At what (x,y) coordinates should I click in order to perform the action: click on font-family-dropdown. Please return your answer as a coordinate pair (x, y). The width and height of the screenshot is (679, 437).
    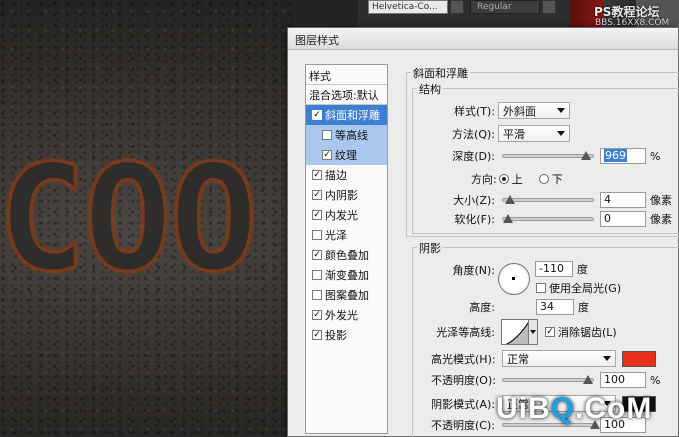
    Looking at the image, I should click on (457, 7).